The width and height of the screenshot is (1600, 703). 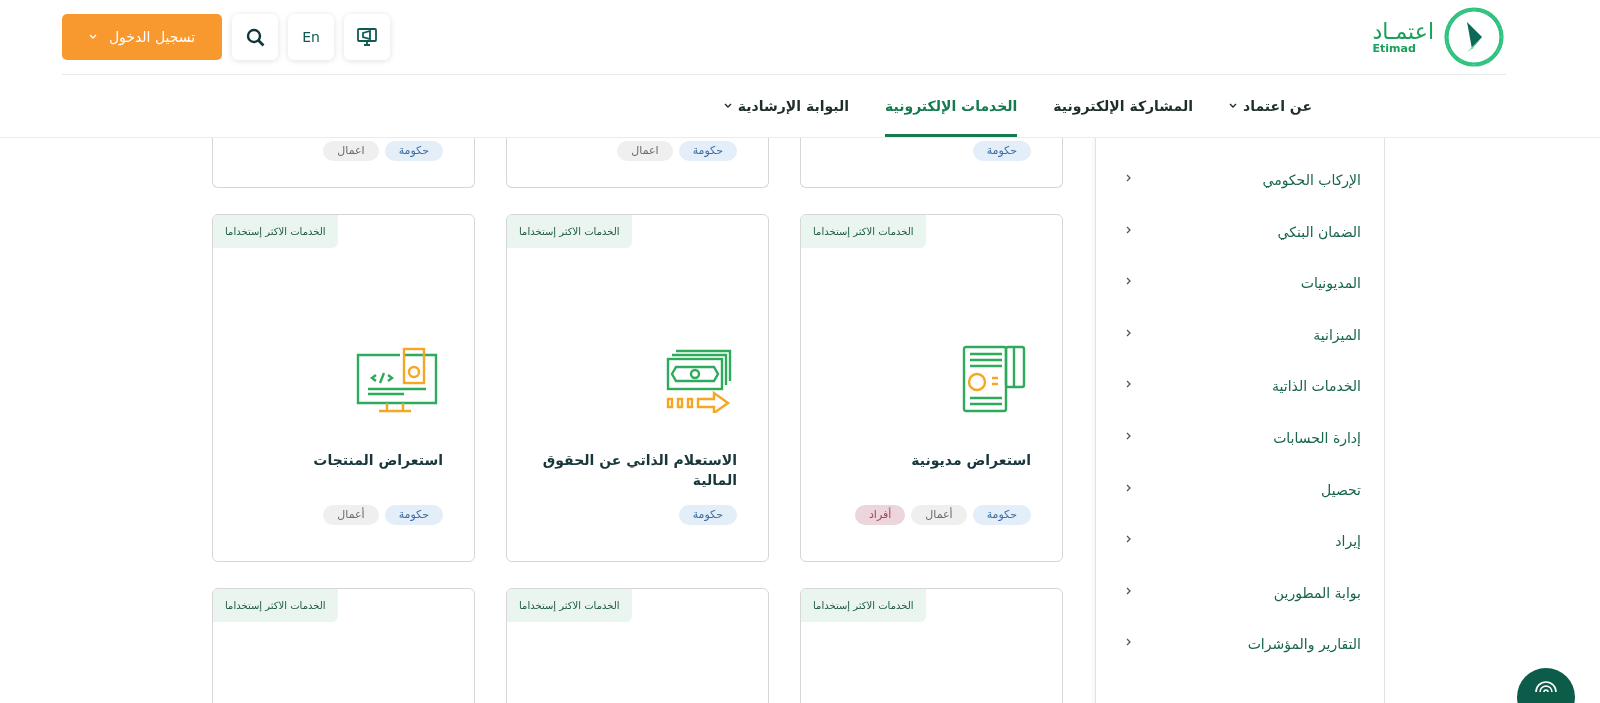 I want to click on sidebar-item: الإركاب الحكومي, so click(x=1240, y=198).